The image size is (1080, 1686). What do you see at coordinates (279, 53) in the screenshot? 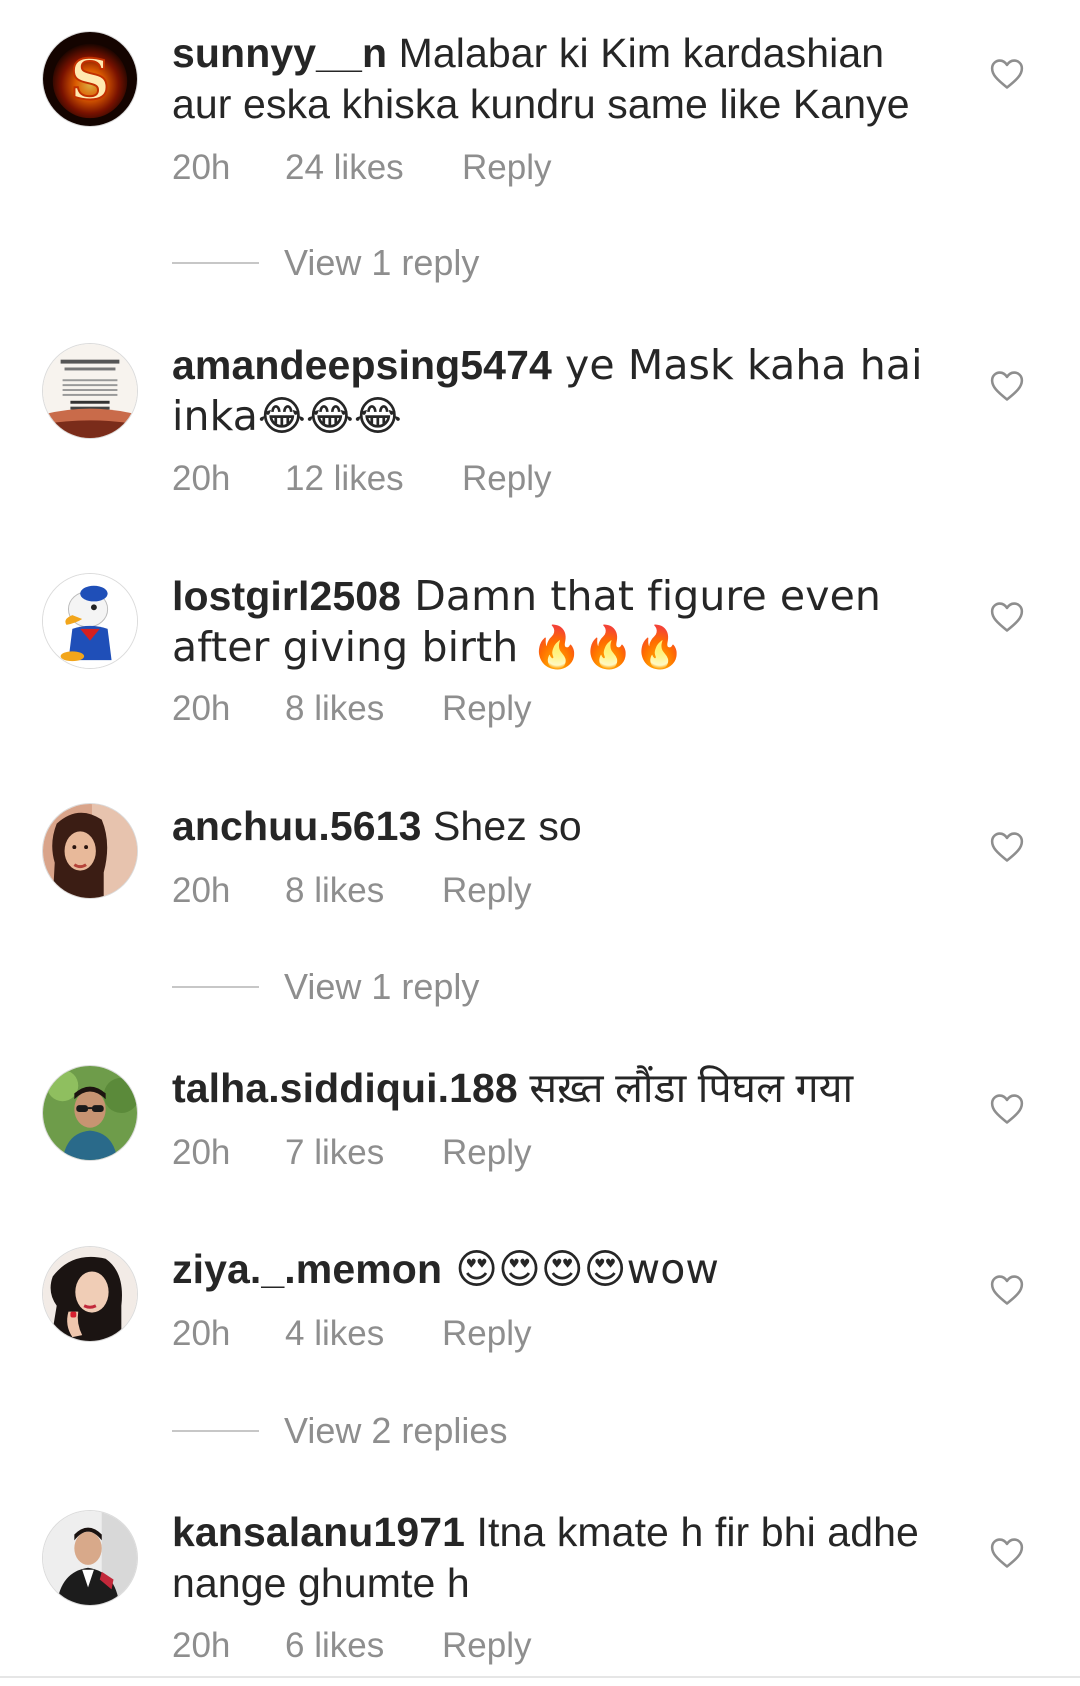
I see `comment-username: sunnyy__n` at bounding box center [279, 53].